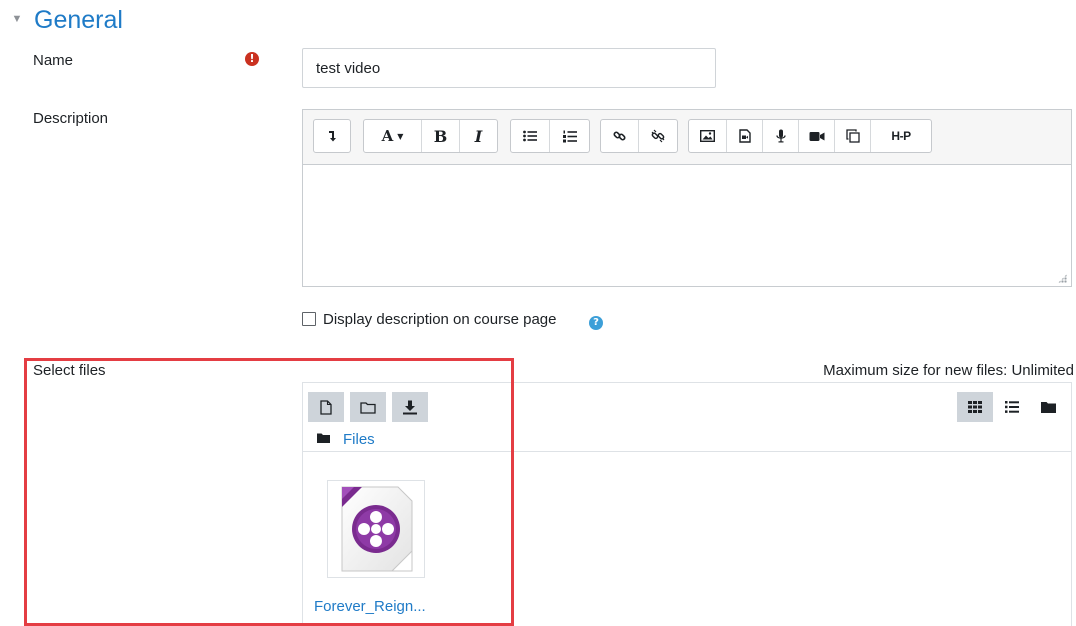 The image size is (1076, 626). I want to click on link-button, so click(620, 136).